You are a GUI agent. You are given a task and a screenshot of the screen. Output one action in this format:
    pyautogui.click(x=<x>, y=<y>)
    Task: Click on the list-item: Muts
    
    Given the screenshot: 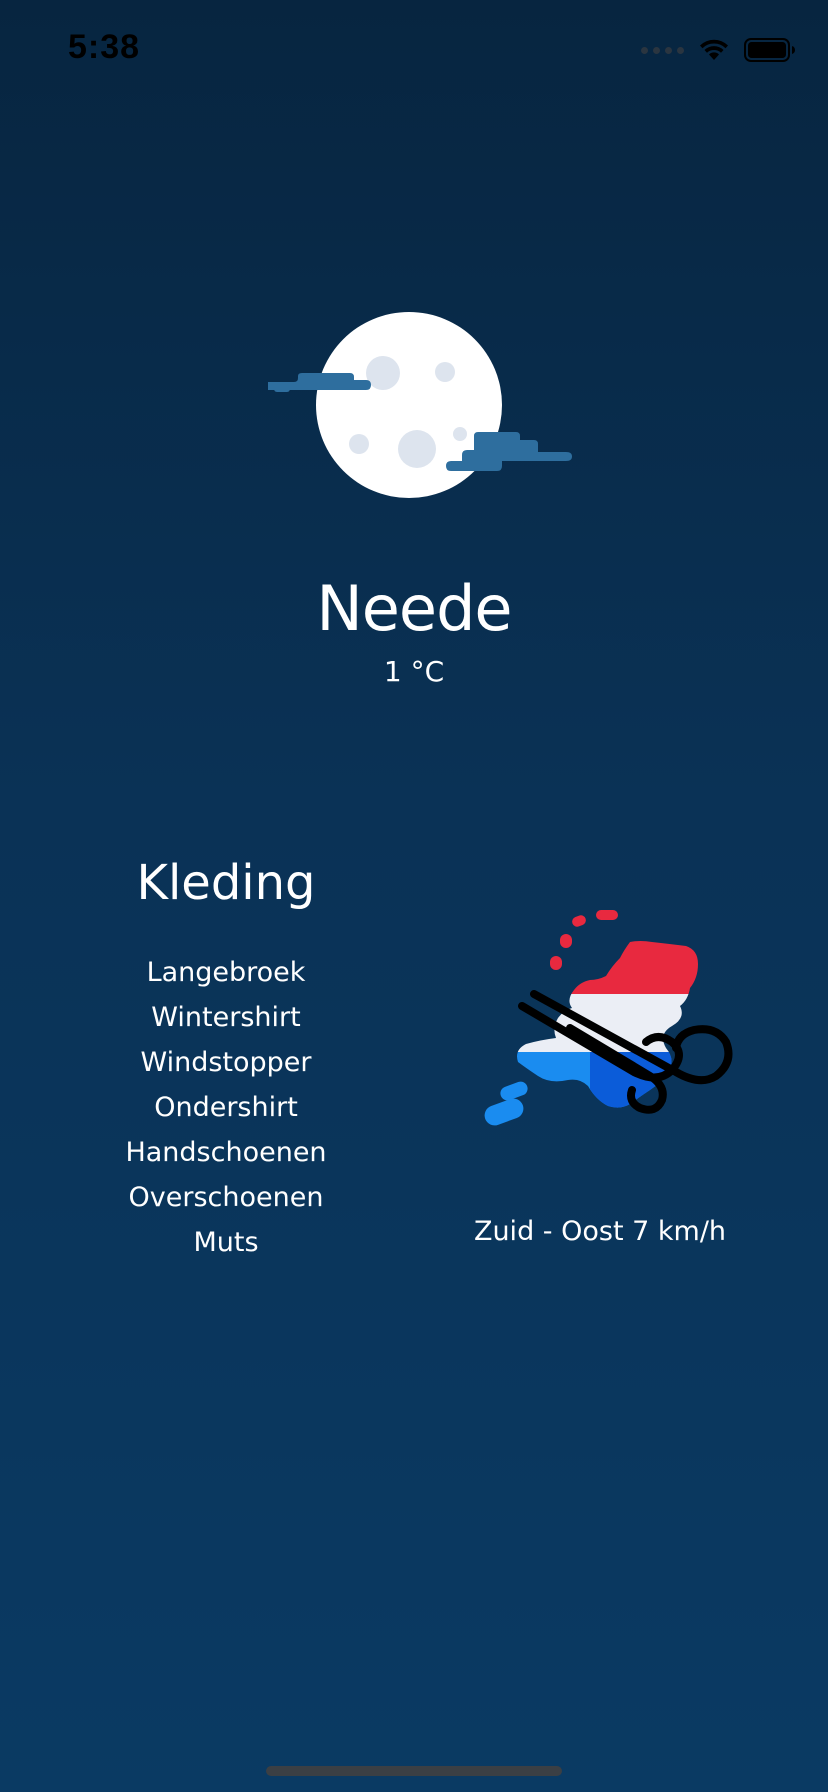 What is the action you would take?
    pyautogui.click(x=226, y=1242)
    